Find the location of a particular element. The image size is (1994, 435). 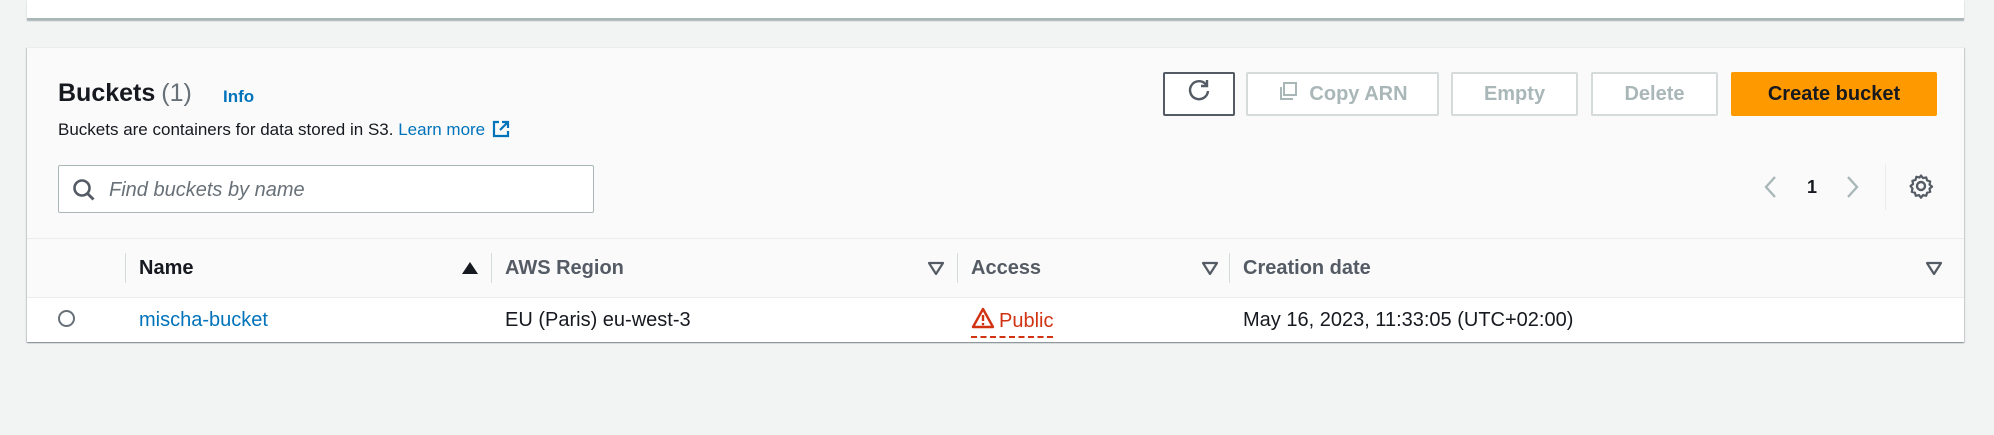

panel-title: Buckets (1) is located at coordinates (125, 93).